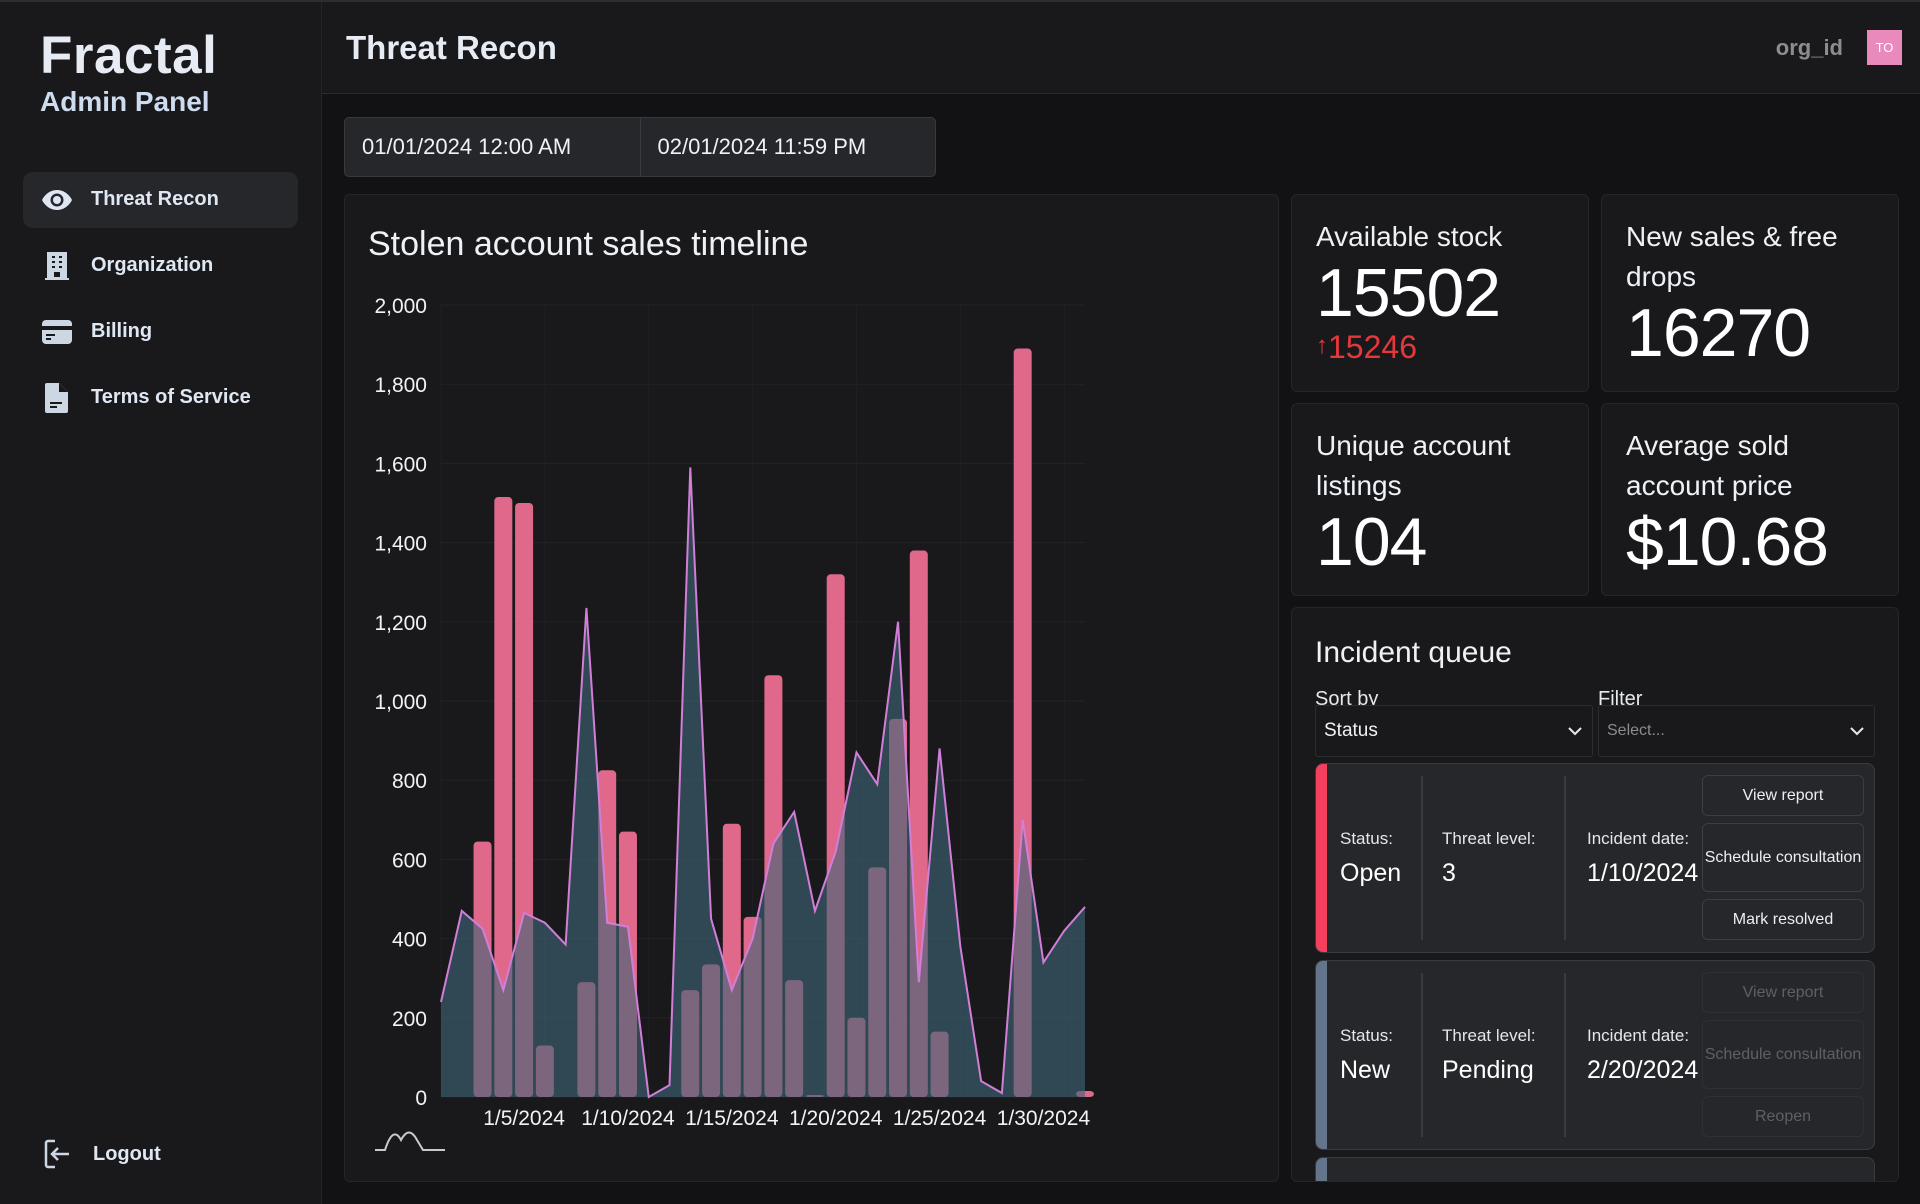 This screenshot has width=1920, height=1204. I want to click on incident-actions: View report Schedule consultation Reopen, so click(1783, 1058).